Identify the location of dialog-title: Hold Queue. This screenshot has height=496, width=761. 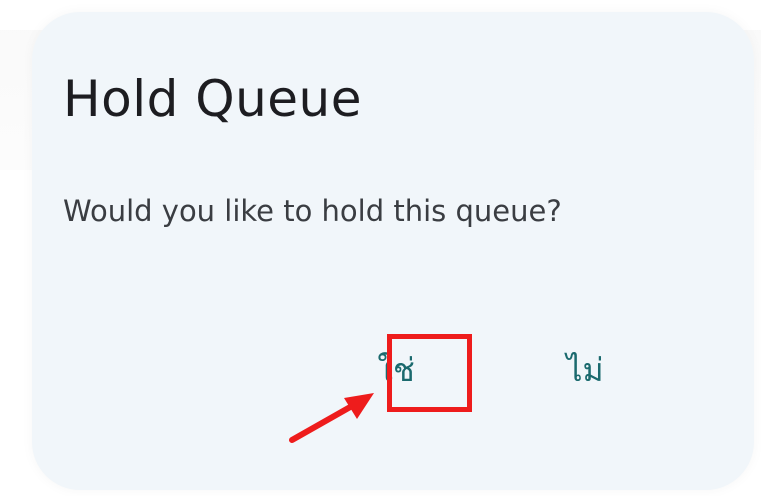
(212, 99).